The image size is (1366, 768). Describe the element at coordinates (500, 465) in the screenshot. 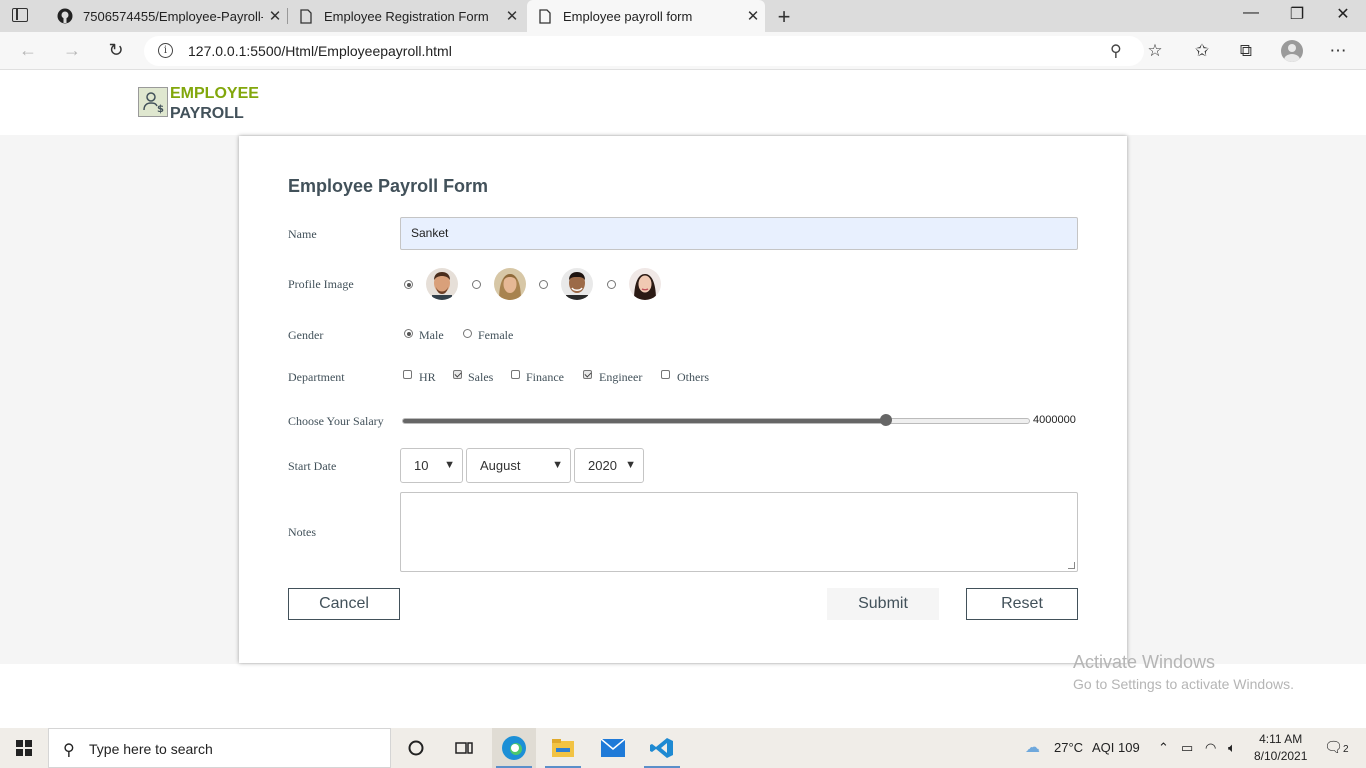

I see `start-month-value: August` at that location.